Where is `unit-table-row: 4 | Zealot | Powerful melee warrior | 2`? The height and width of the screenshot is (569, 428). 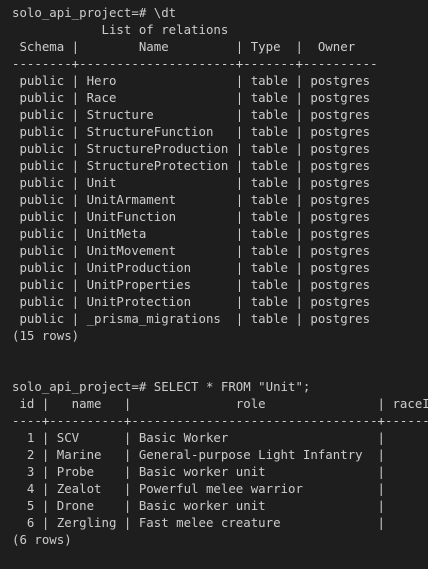
unit-table-row: 4 | Zealot | Powerful melee warrior | 2 is located at coordinates (220, 488).